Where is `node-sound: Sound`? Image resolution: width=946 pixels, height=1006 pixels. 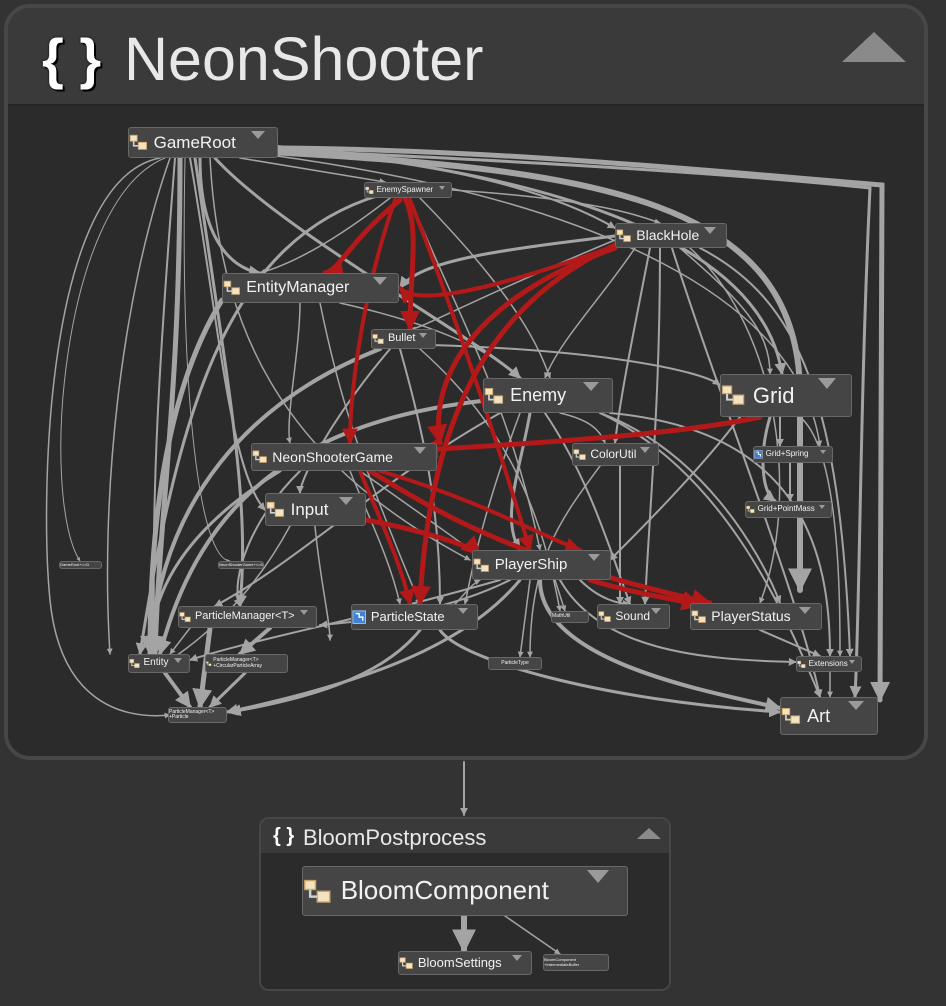 node-sound: Sound is located at coordinates (633, 616).